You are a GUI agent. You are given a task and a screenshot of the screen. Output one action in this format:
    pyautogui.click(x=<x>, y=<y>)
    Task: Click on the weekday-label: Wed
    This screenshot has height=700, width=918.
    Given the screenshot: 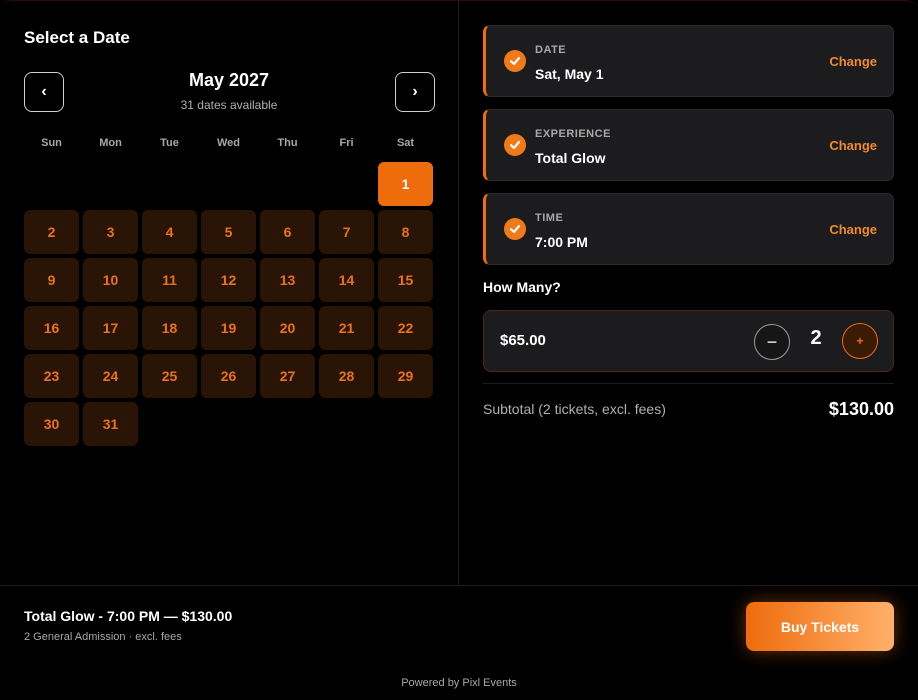 What is the action you would take?
    pyautogui.click(x=228, y=143)
    